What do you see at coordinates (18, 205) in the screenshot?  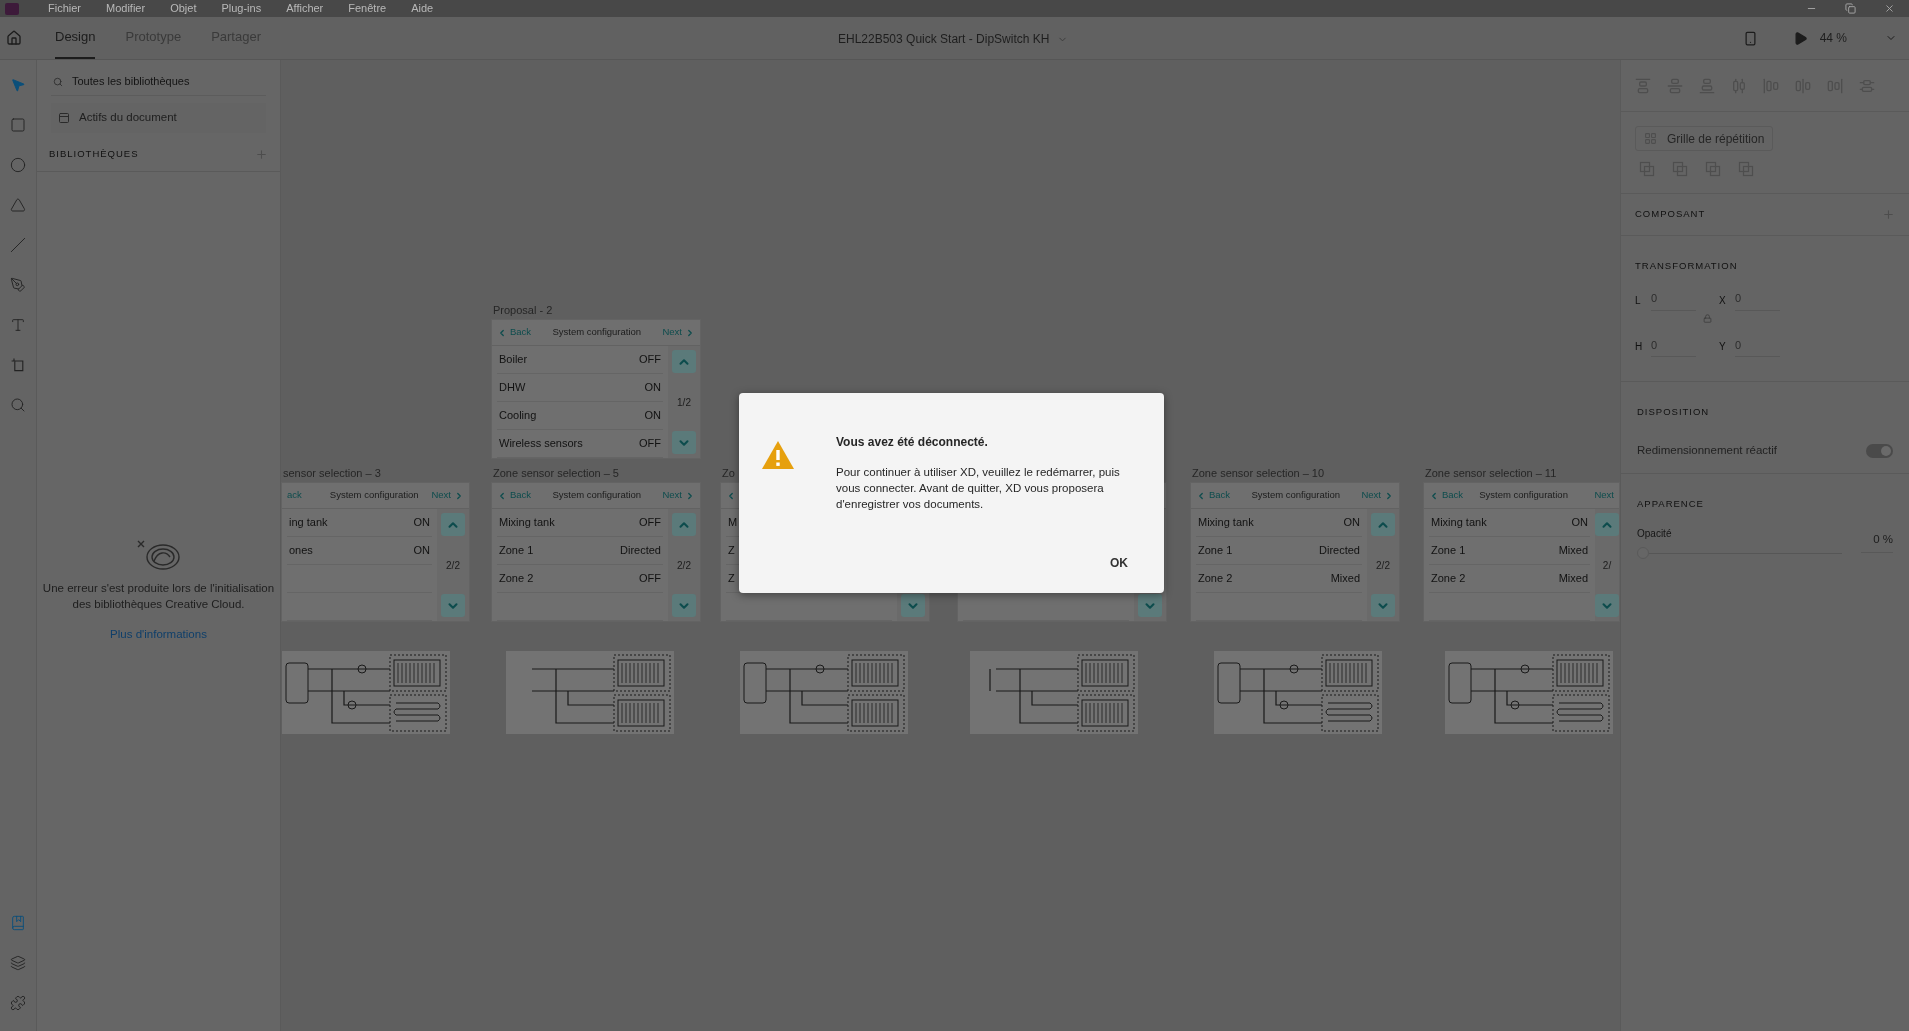 I see `triangle-icon` at bounding box center [18, 205].